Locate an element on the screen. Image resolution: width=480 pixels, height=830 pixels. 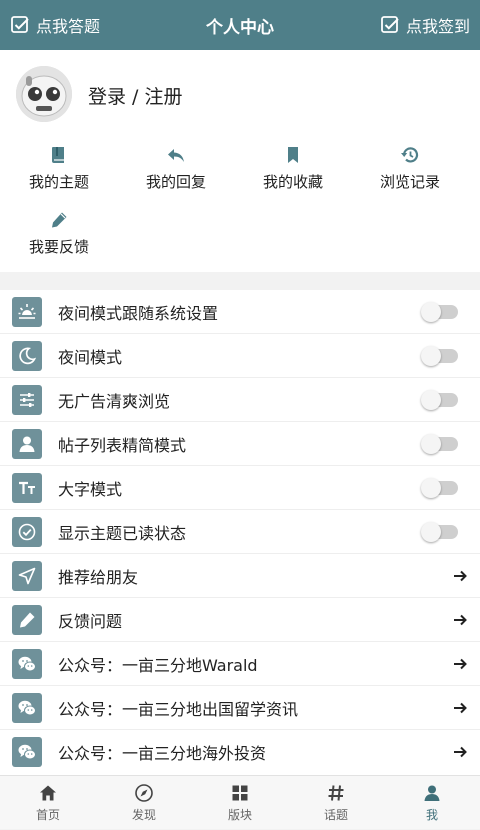
robot-avatar-icon is located at coordinates (44, 94).